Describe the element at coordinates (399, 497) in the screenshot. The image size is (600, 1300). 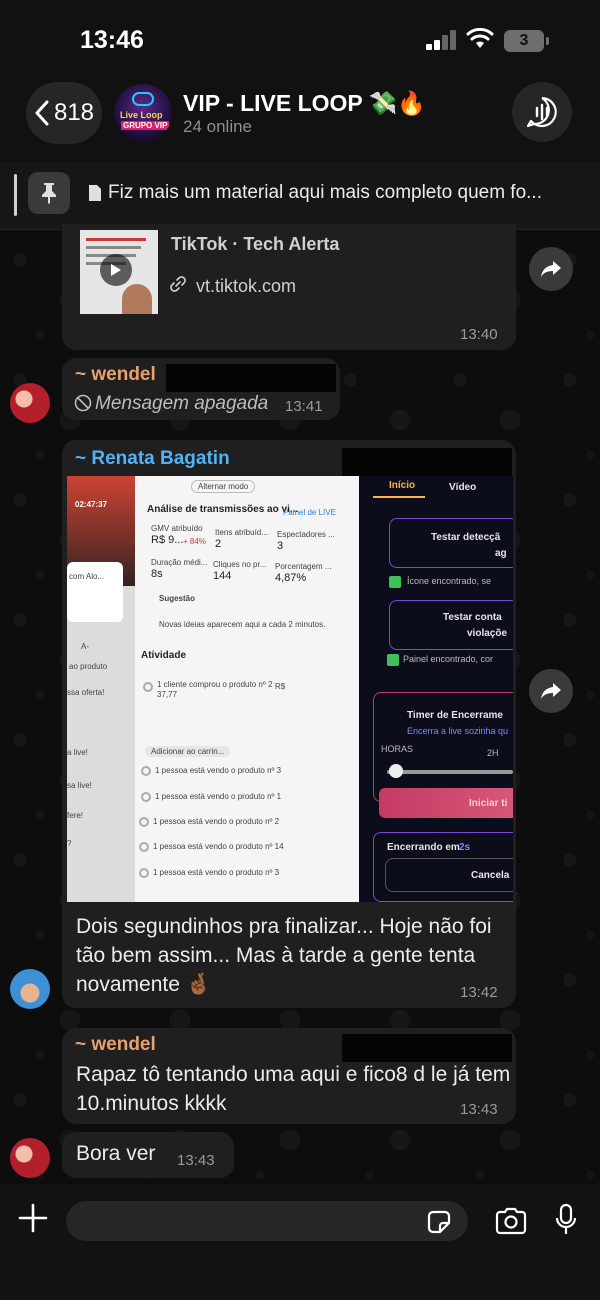
I see `image-tab-underline` at that location.